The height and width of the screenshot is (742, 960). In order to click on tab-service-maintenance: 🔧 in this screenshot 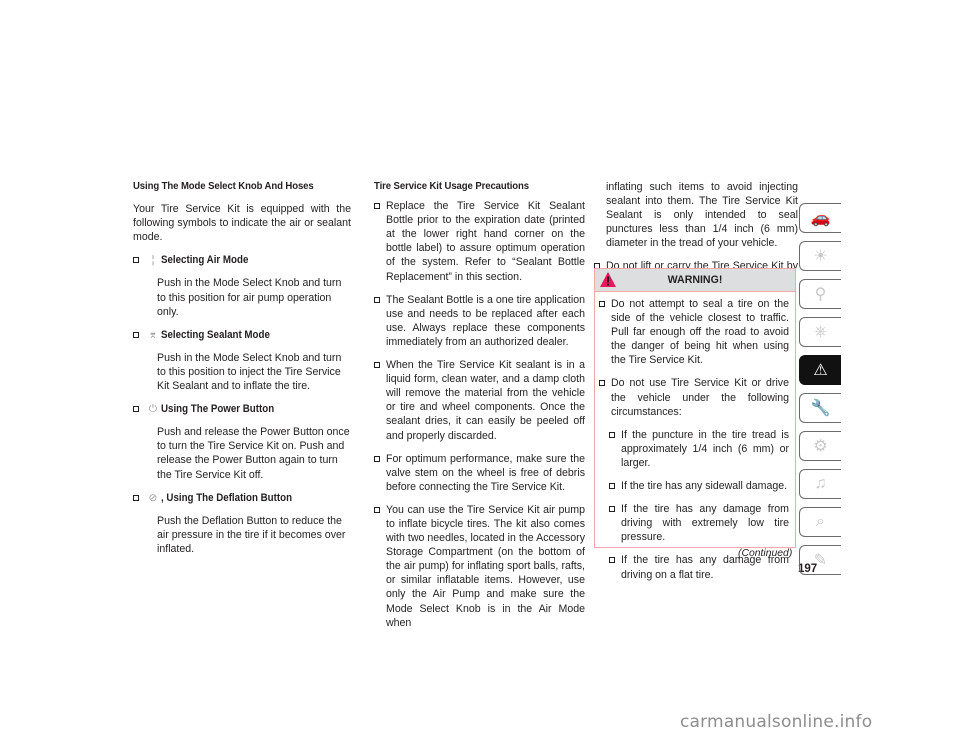, I will do `click(820, 408)`.